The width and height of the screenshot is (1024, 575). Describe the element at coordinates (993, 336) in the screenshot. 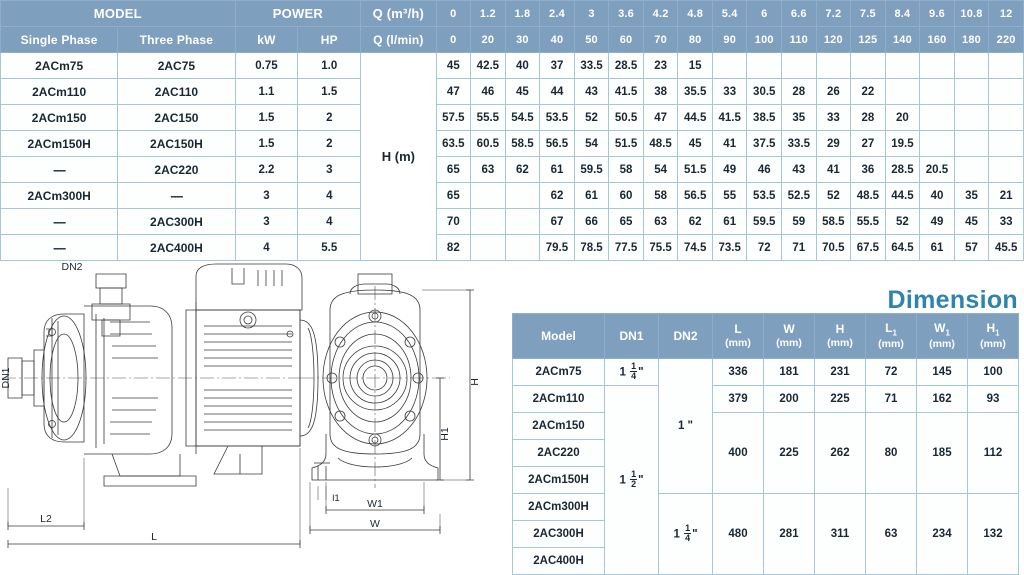

I see `dim-header-h1: H1 (mm)` at that location.